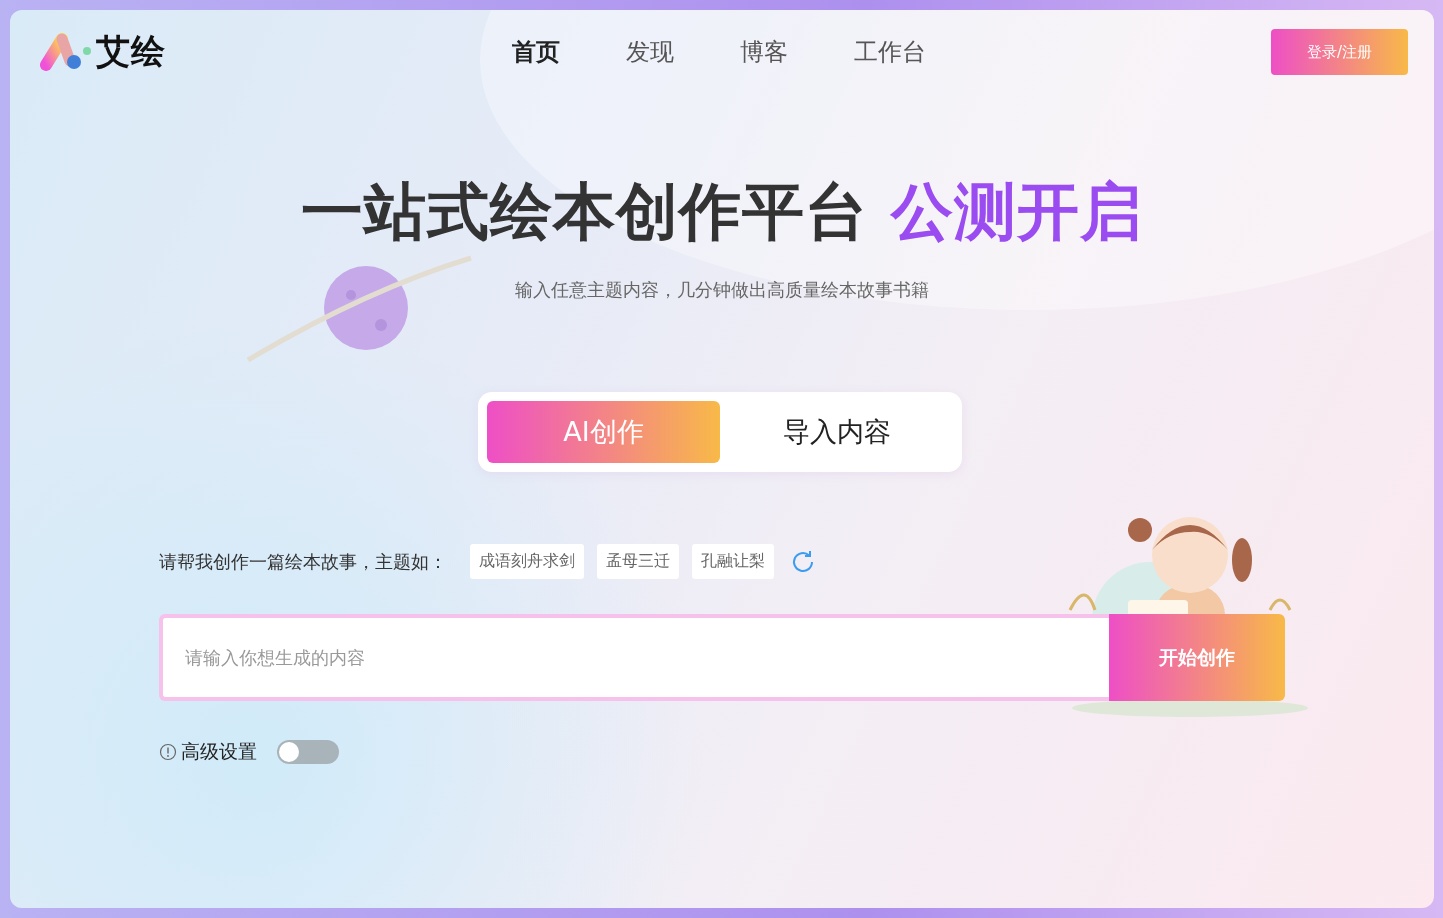 The height and width of the screenshot is (918, 1443). I want to click on topic-chip: 孟母三迁, so click(638, 561).